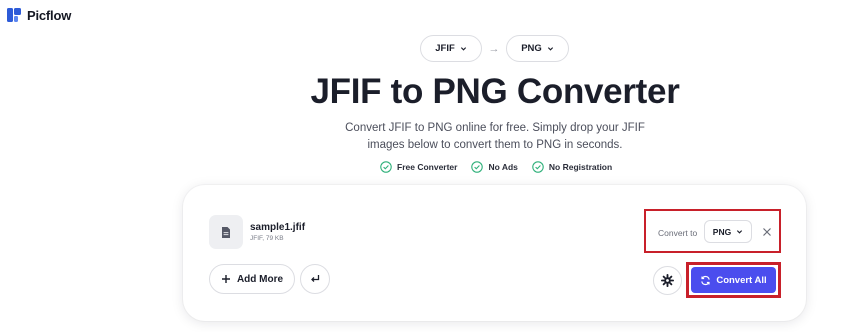 The height and width of the screenshot is (332, 850). I want to click on undo-button, so click(315, 279).